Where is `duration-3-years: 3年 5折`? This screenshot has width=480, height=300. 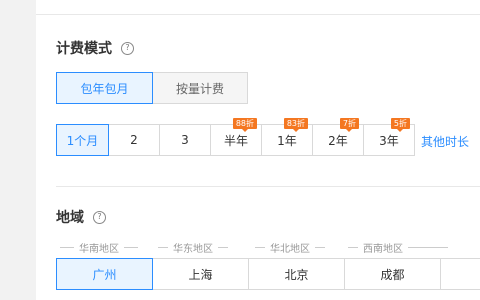
duration-3-years: 3年 5折 is located at coordinates (389, 137).